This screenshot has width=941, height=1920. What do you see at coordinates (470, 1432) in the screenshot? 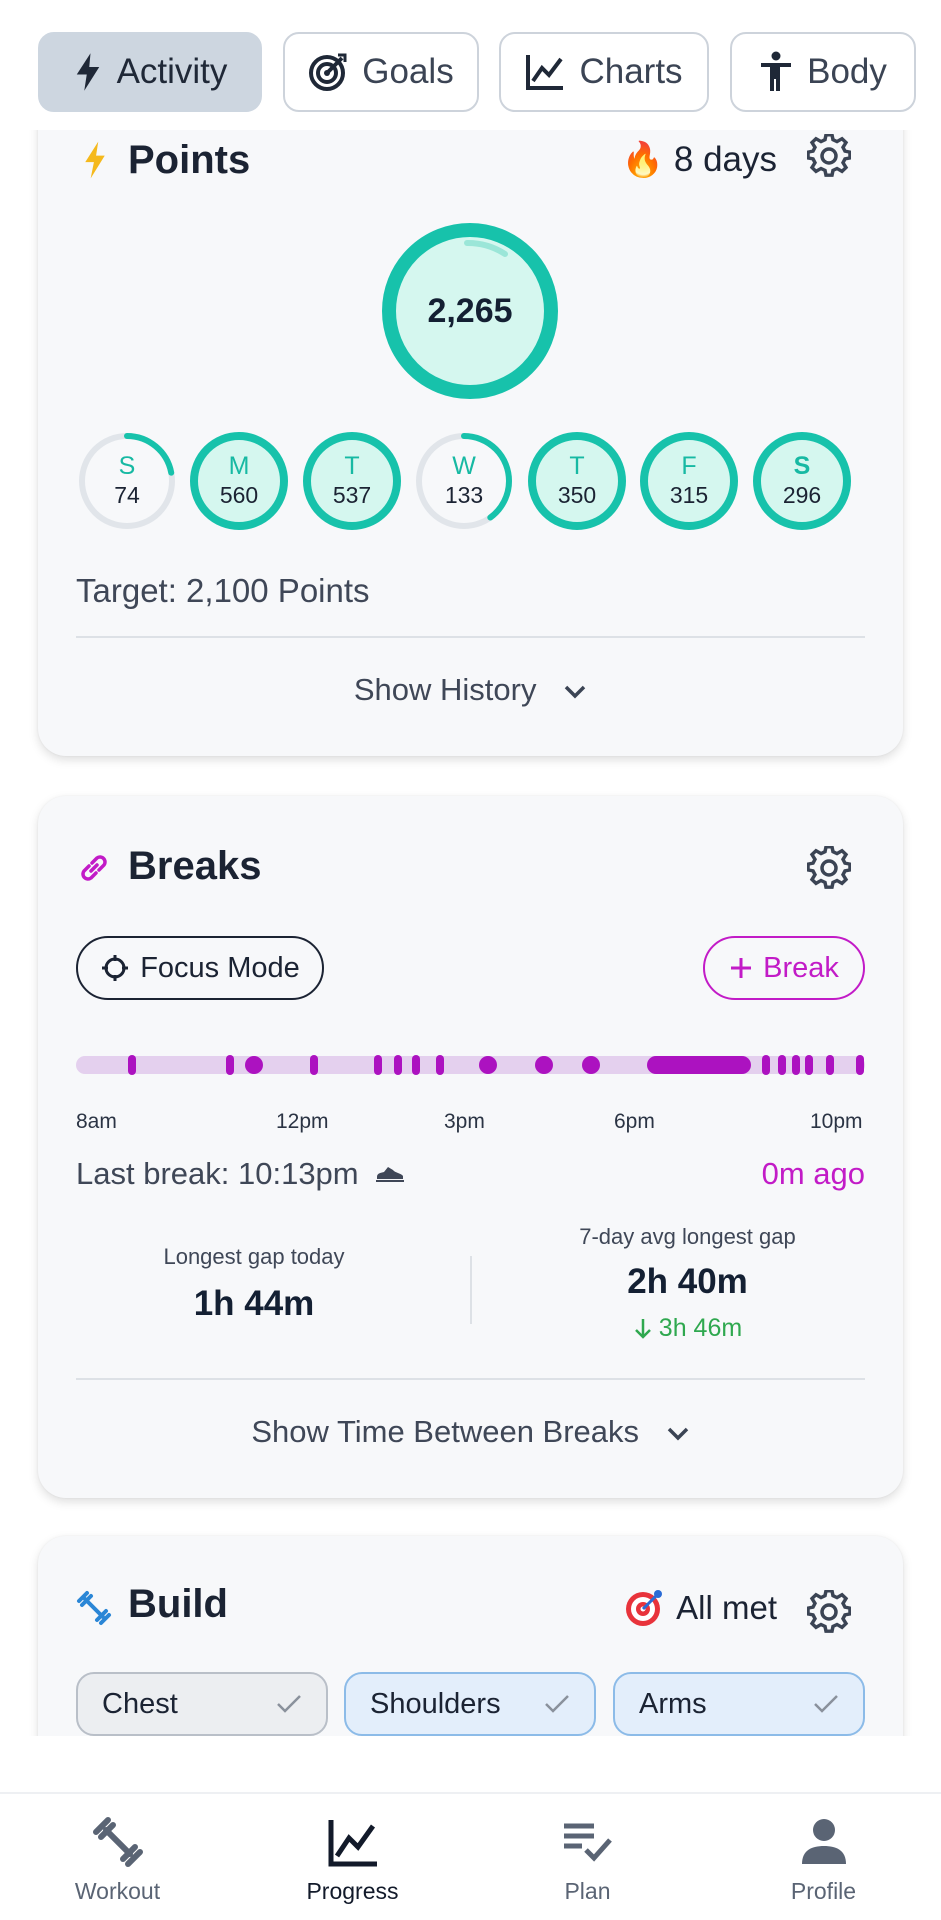
I see `show-time-between-breaks-button: Show Time Between Breaks` at bounding box center [470, 1432].